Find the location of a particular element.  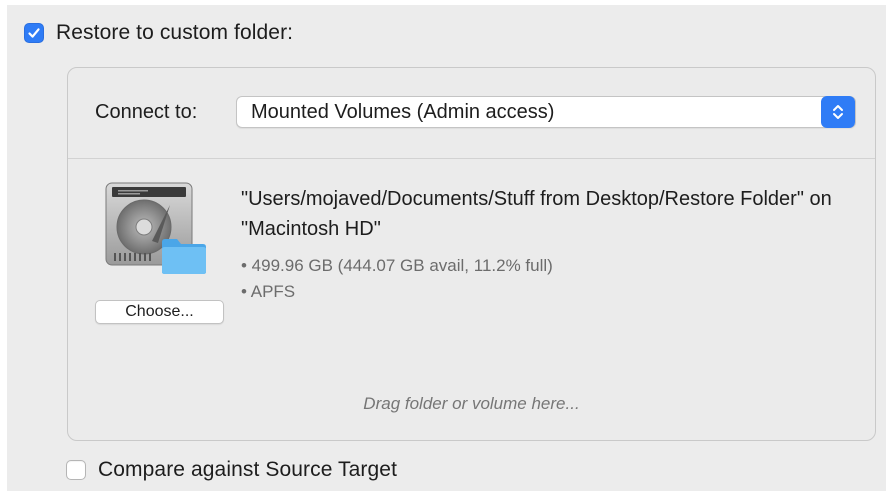

restore-custom-folder-label: Restore to custom folder: is located at coordinates (175, 32).